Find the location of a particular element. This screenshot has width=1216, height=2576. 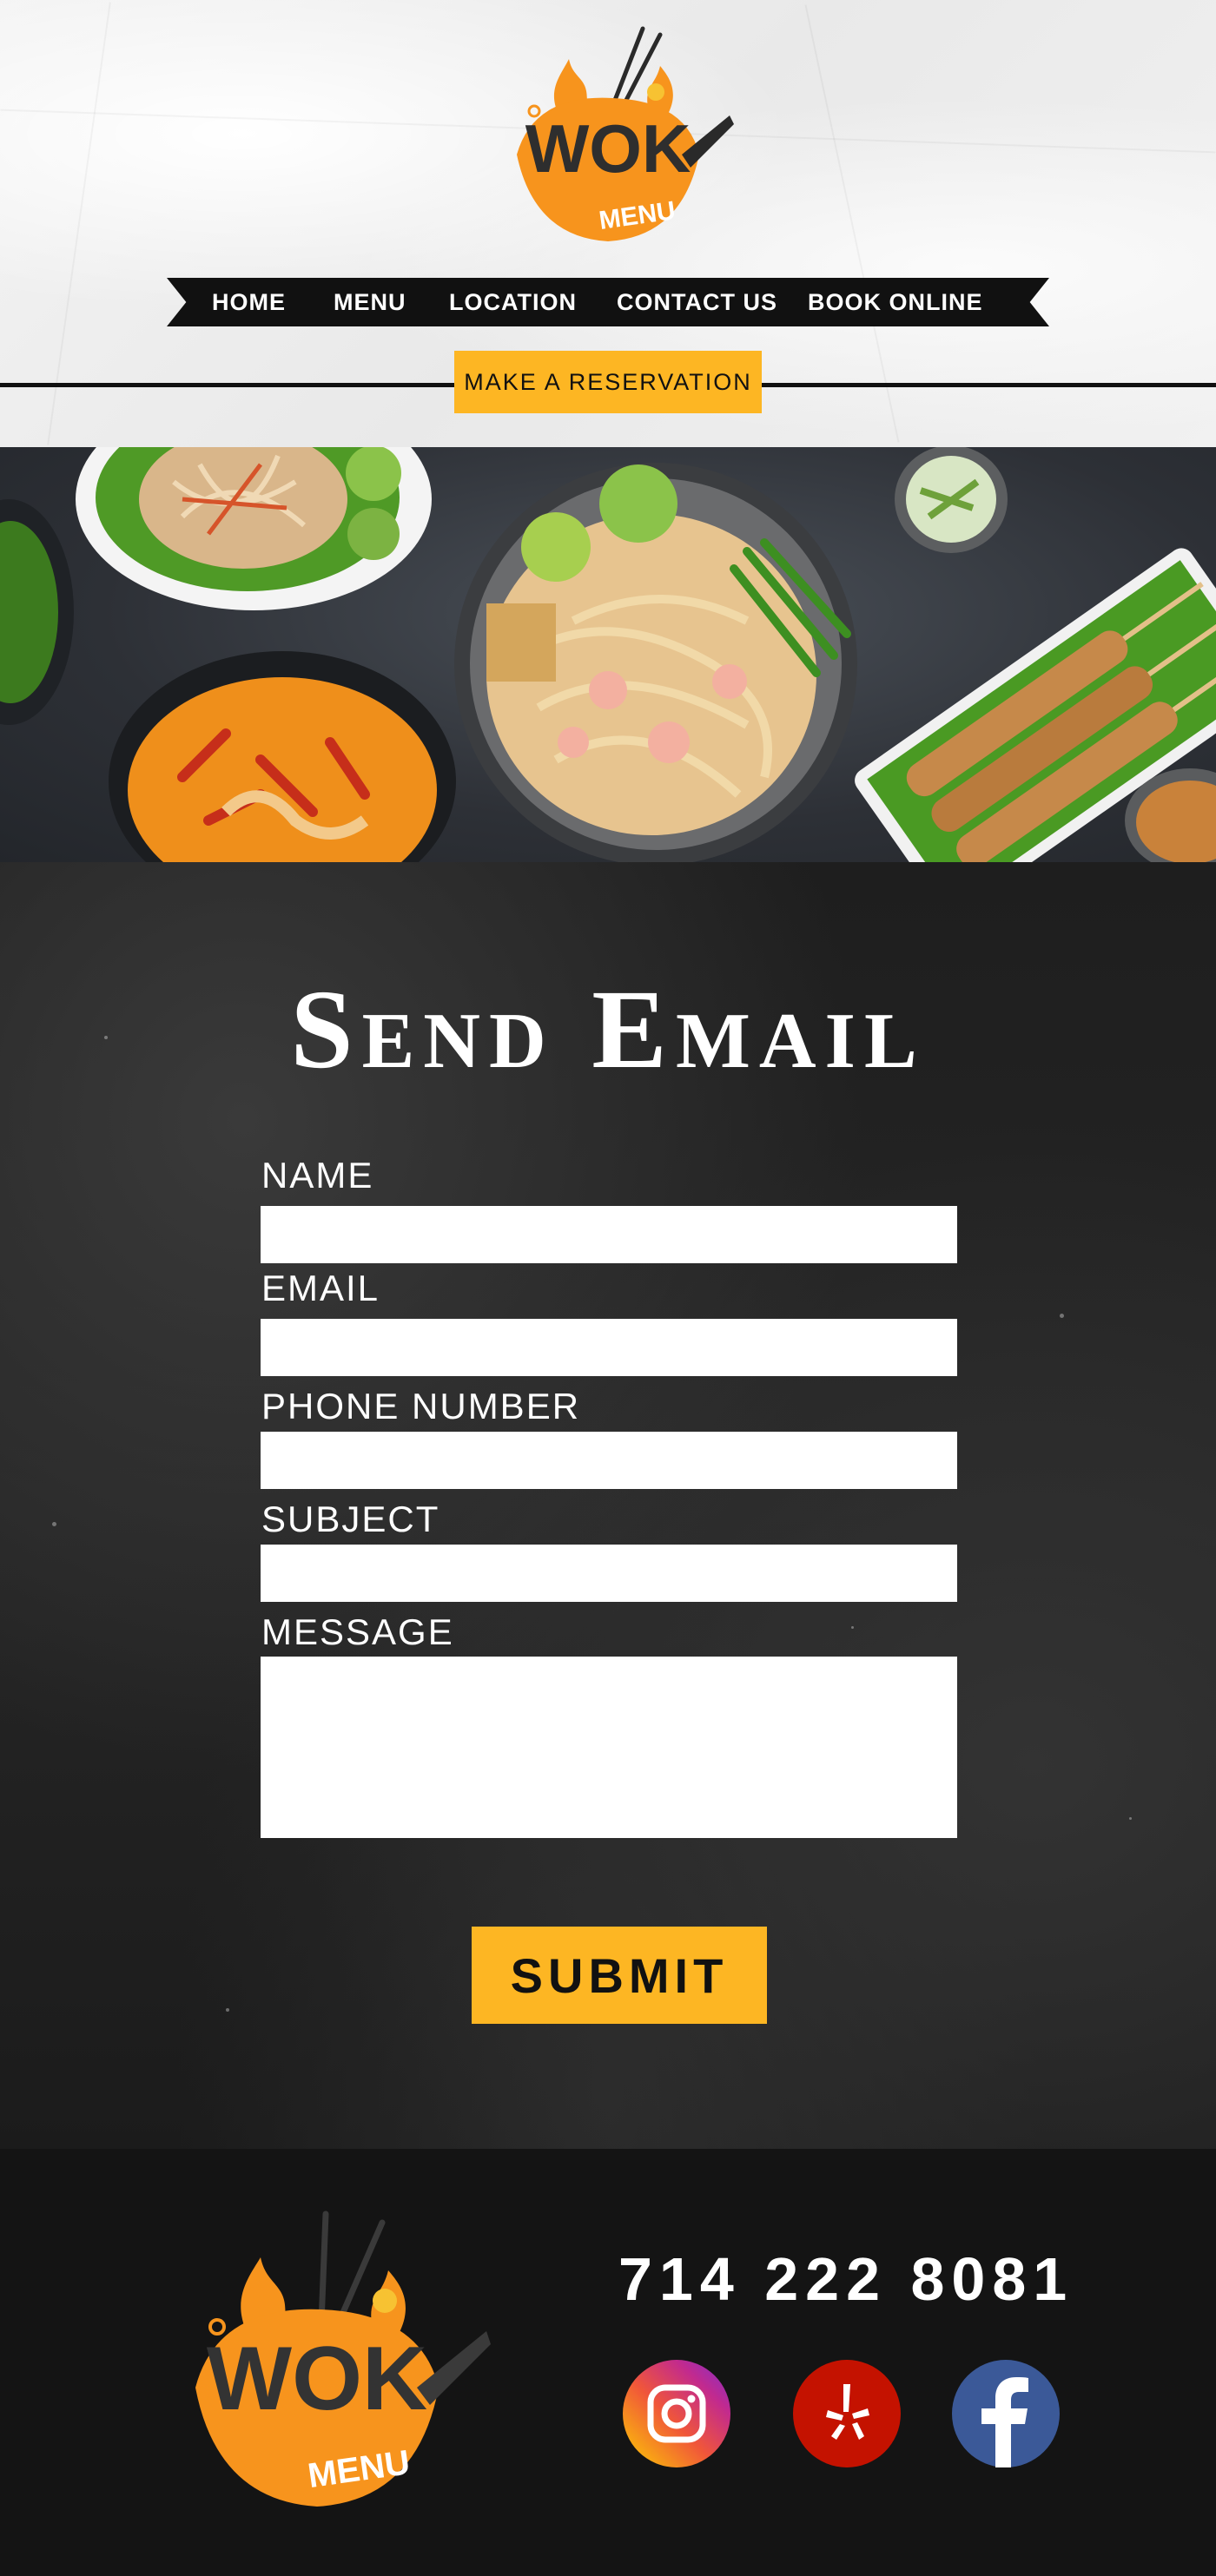

nav-item-location: LOCATION is located at coordinates (513, 302).